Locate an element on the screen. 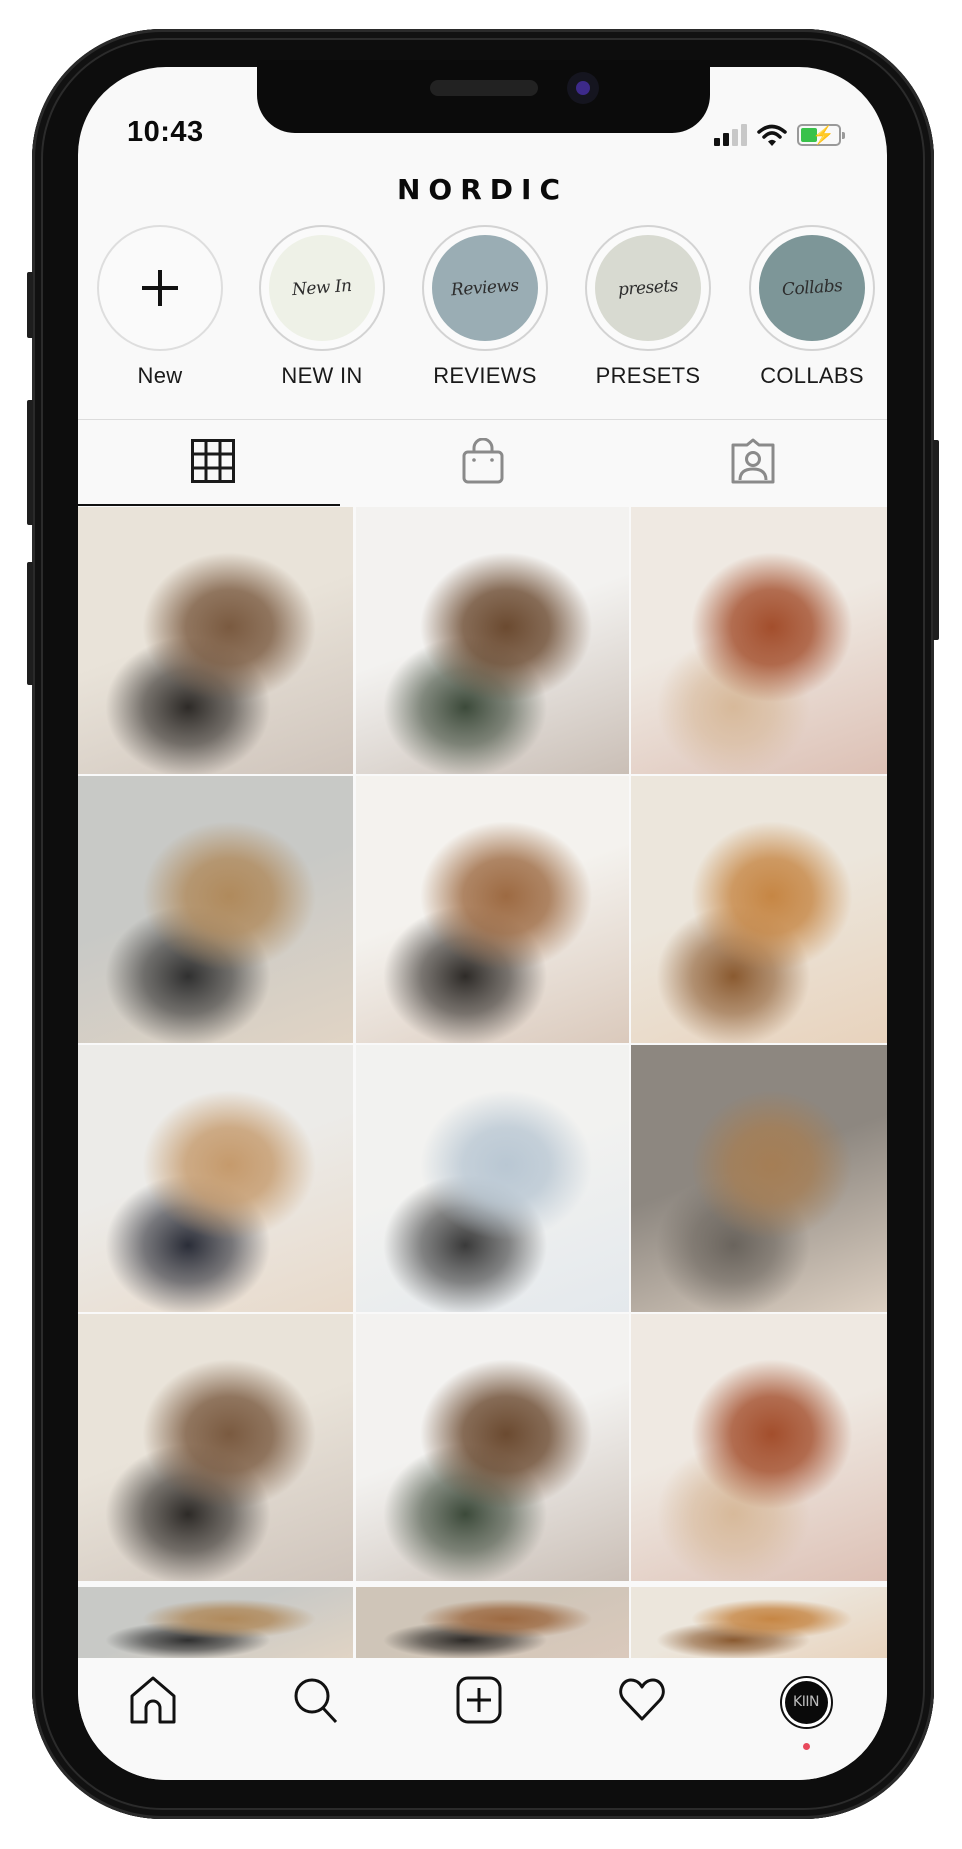 This screenshot has height=1849, width=962. power-button is located at coordinates (936, 540).